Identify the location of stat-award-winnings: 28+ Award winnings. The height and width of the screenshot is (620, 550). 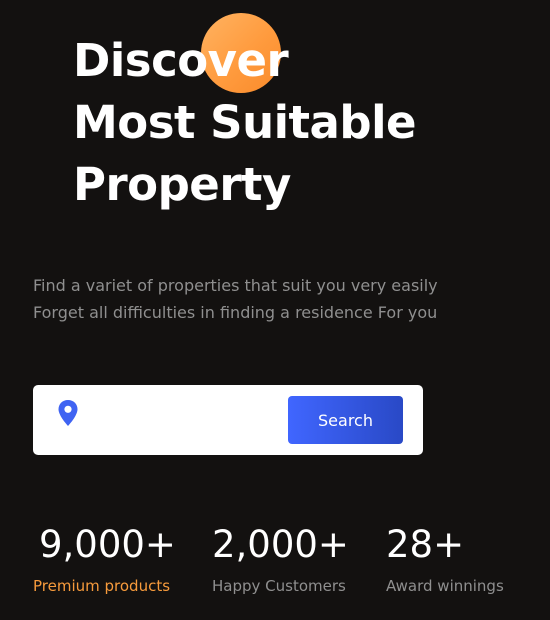
(445, 559).